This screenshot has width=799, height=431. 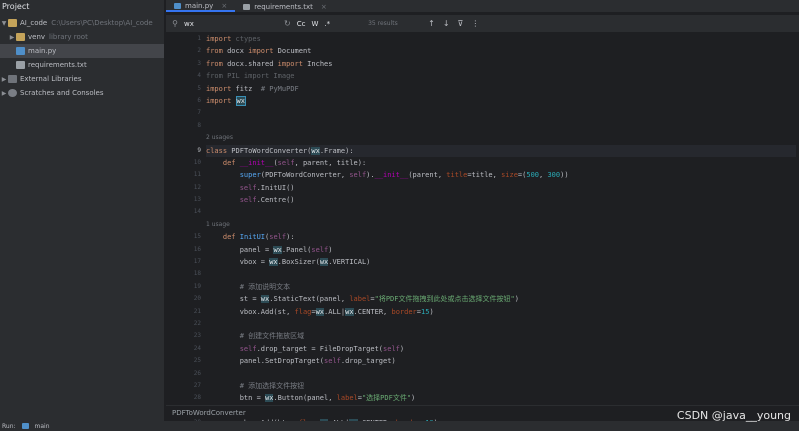 I want to click on tab-label: main.py, so click(x=199, y=5).